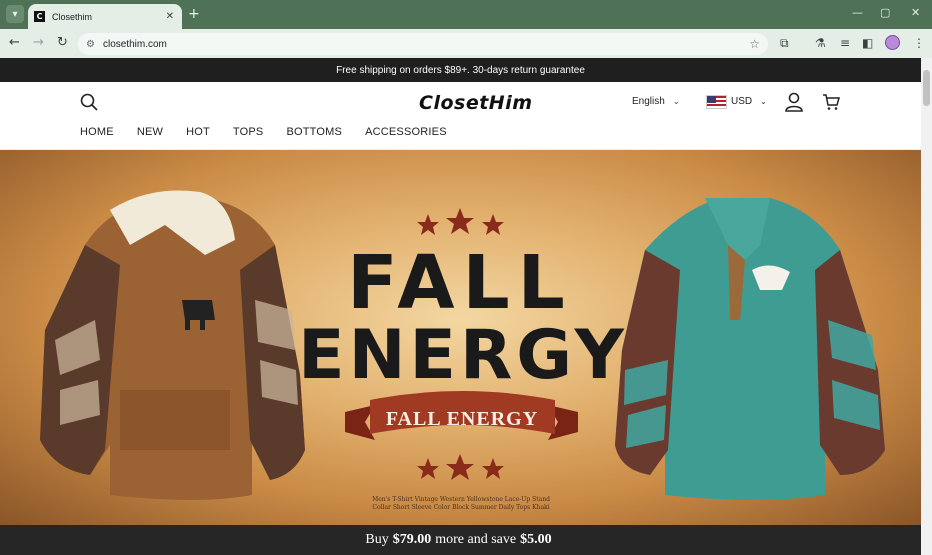 This screenshot has width=932, height=555. I want to click on currency-selector: USD ⌄, so click(749, 101).